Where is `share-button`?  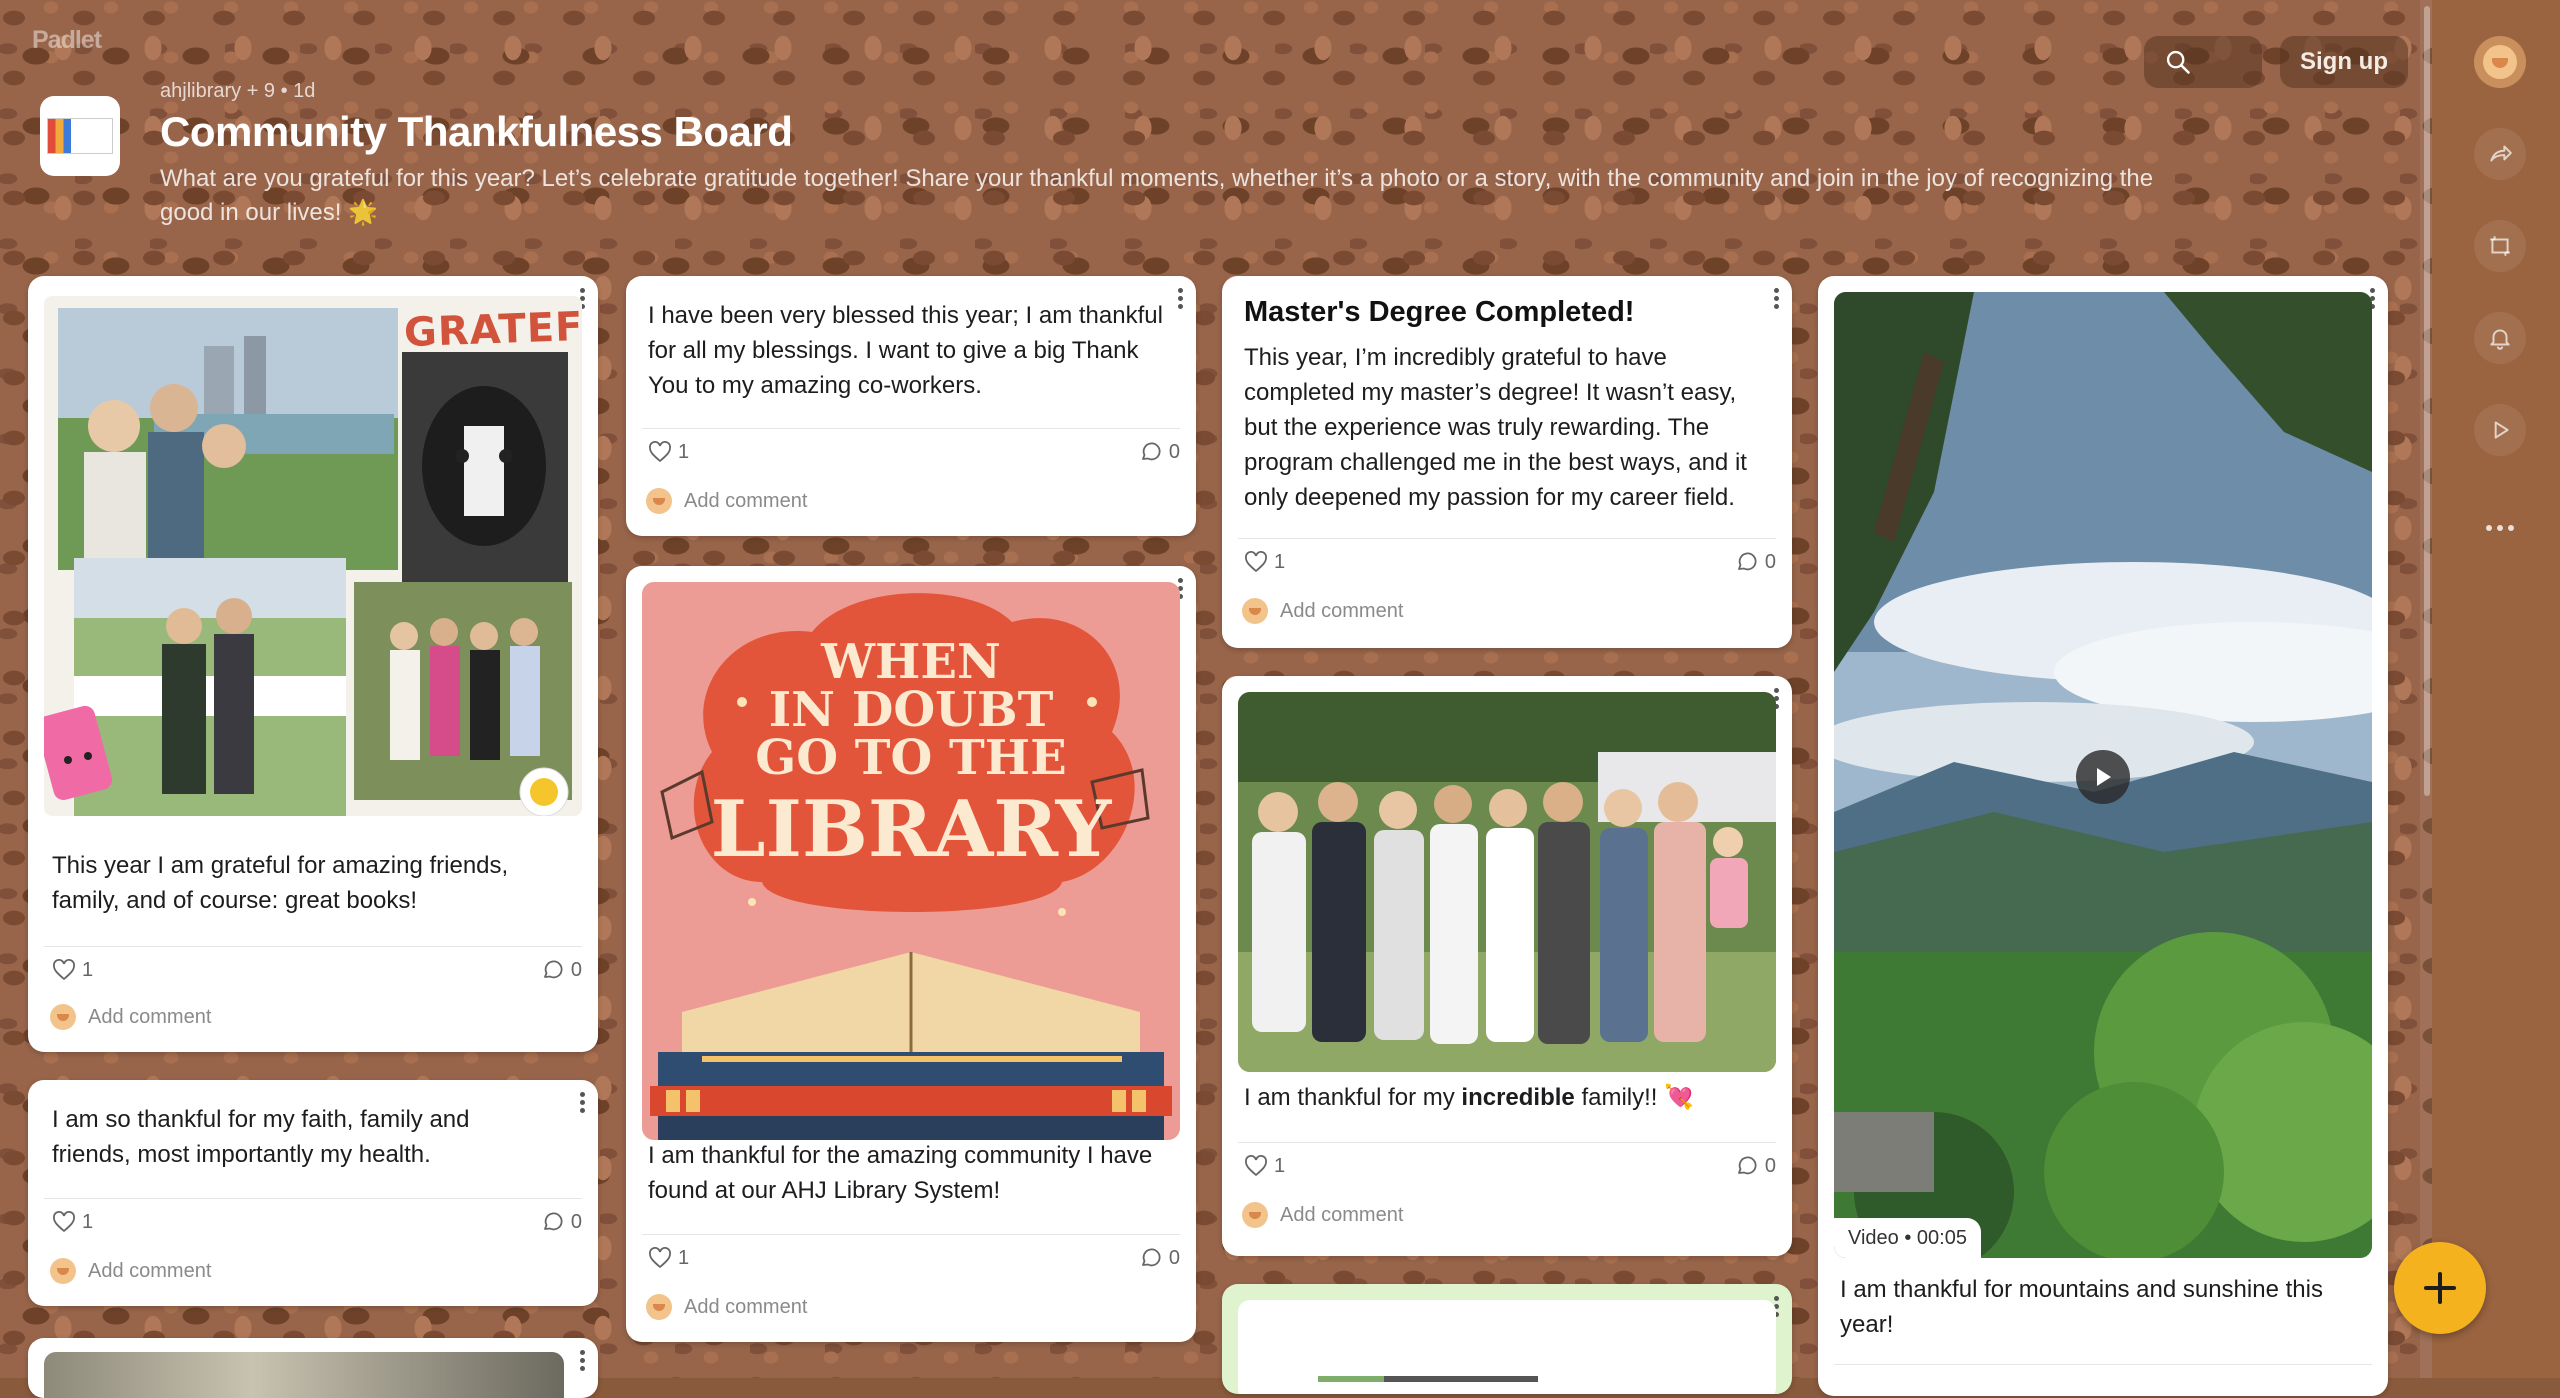 share-button is located at coordinates (2500, 154).